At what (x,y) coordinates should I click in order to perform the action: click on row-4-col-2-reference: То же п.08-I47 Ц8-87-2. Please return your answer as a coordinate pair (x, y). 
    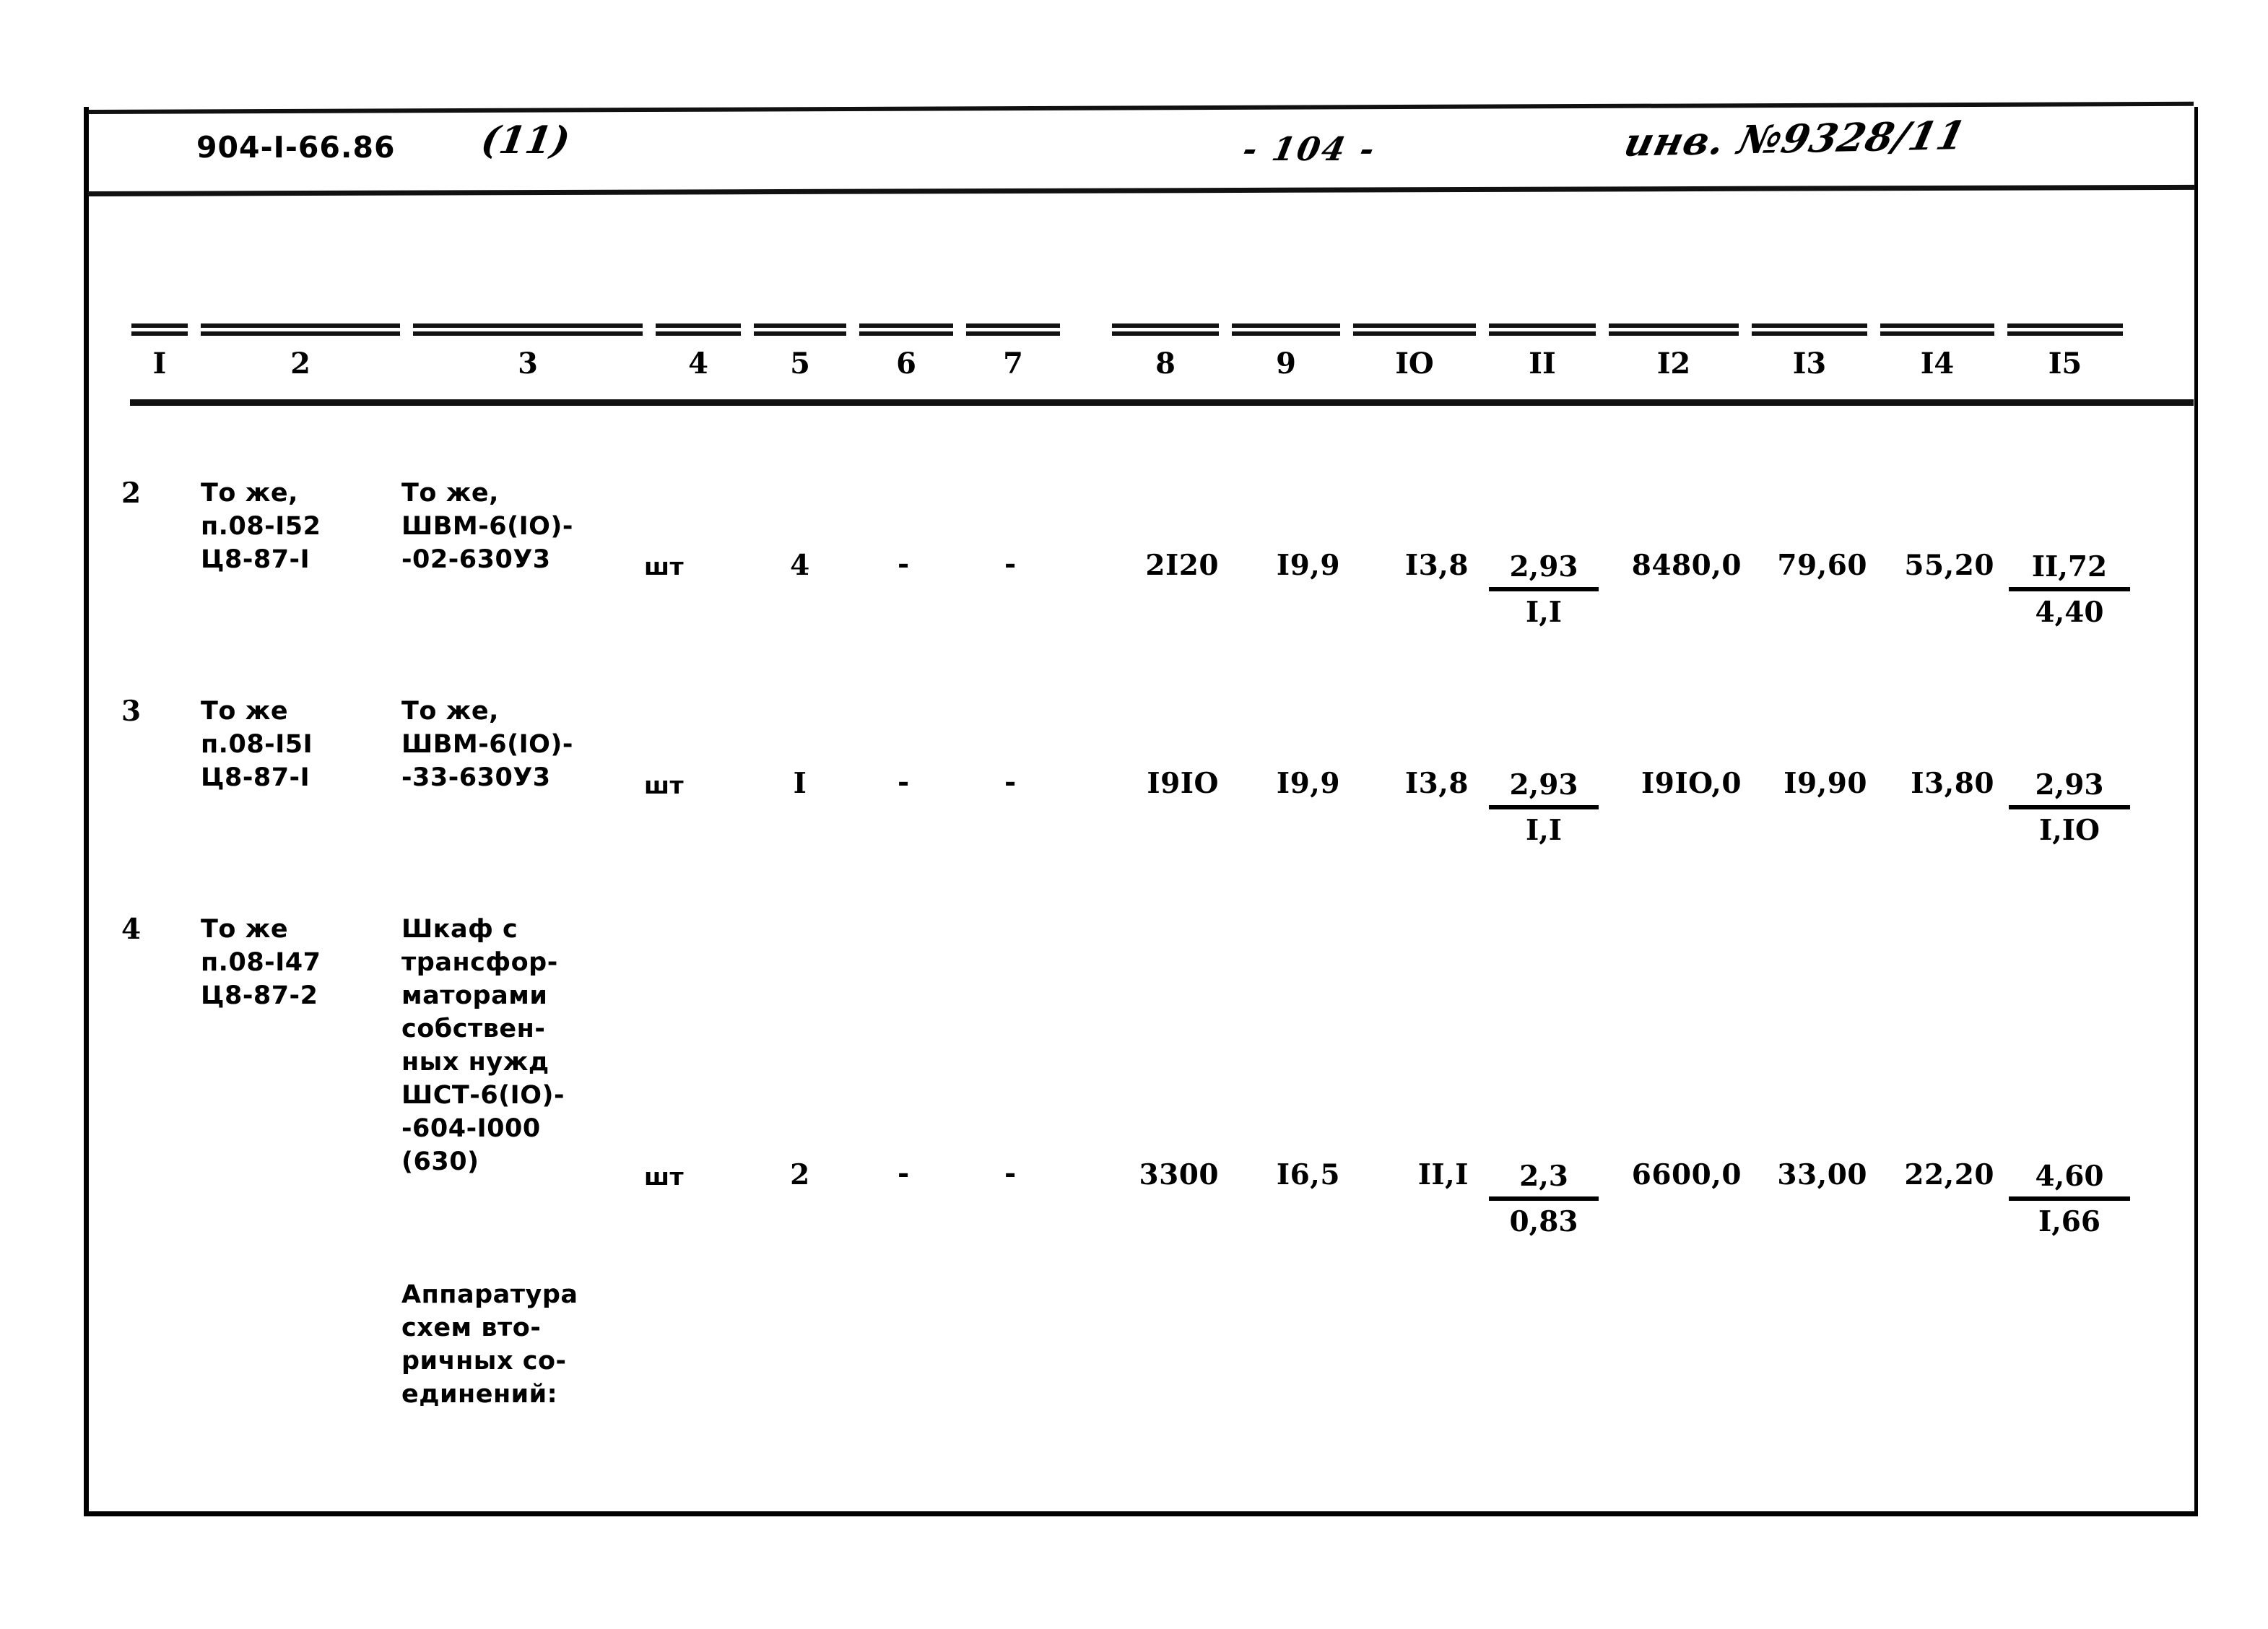
    Looking at the image, I should click on (261, 962).